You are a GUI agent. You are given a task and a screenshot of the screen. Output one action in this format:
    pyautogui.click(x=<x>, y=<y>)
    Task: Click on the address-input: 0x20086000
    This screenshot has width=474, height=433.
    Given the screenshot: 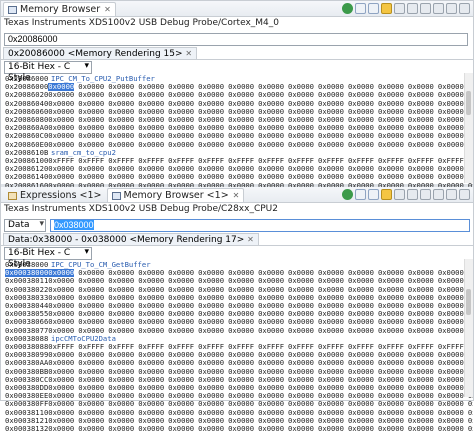 What is the action you would take?
    pyautogui.click(x=236, y=39)
    